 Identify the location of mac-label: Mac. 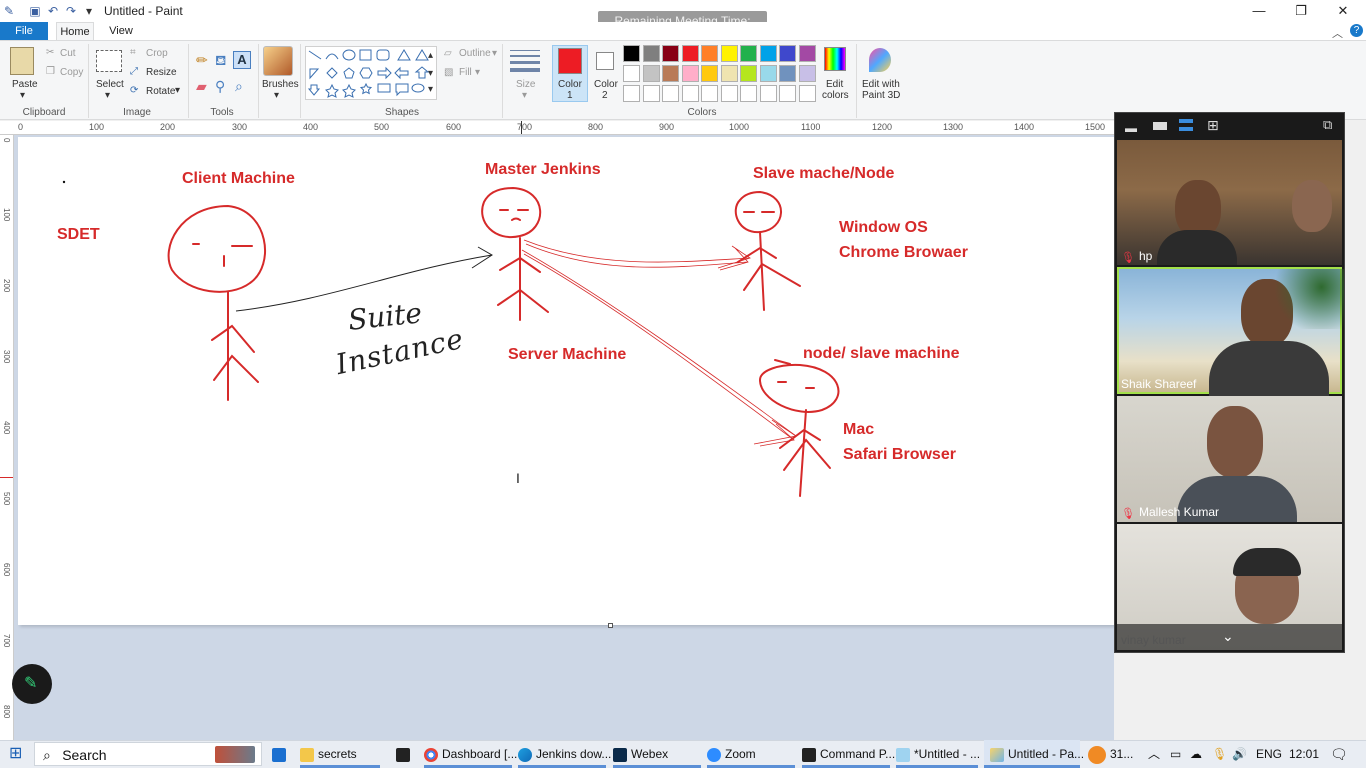
(859, 429).